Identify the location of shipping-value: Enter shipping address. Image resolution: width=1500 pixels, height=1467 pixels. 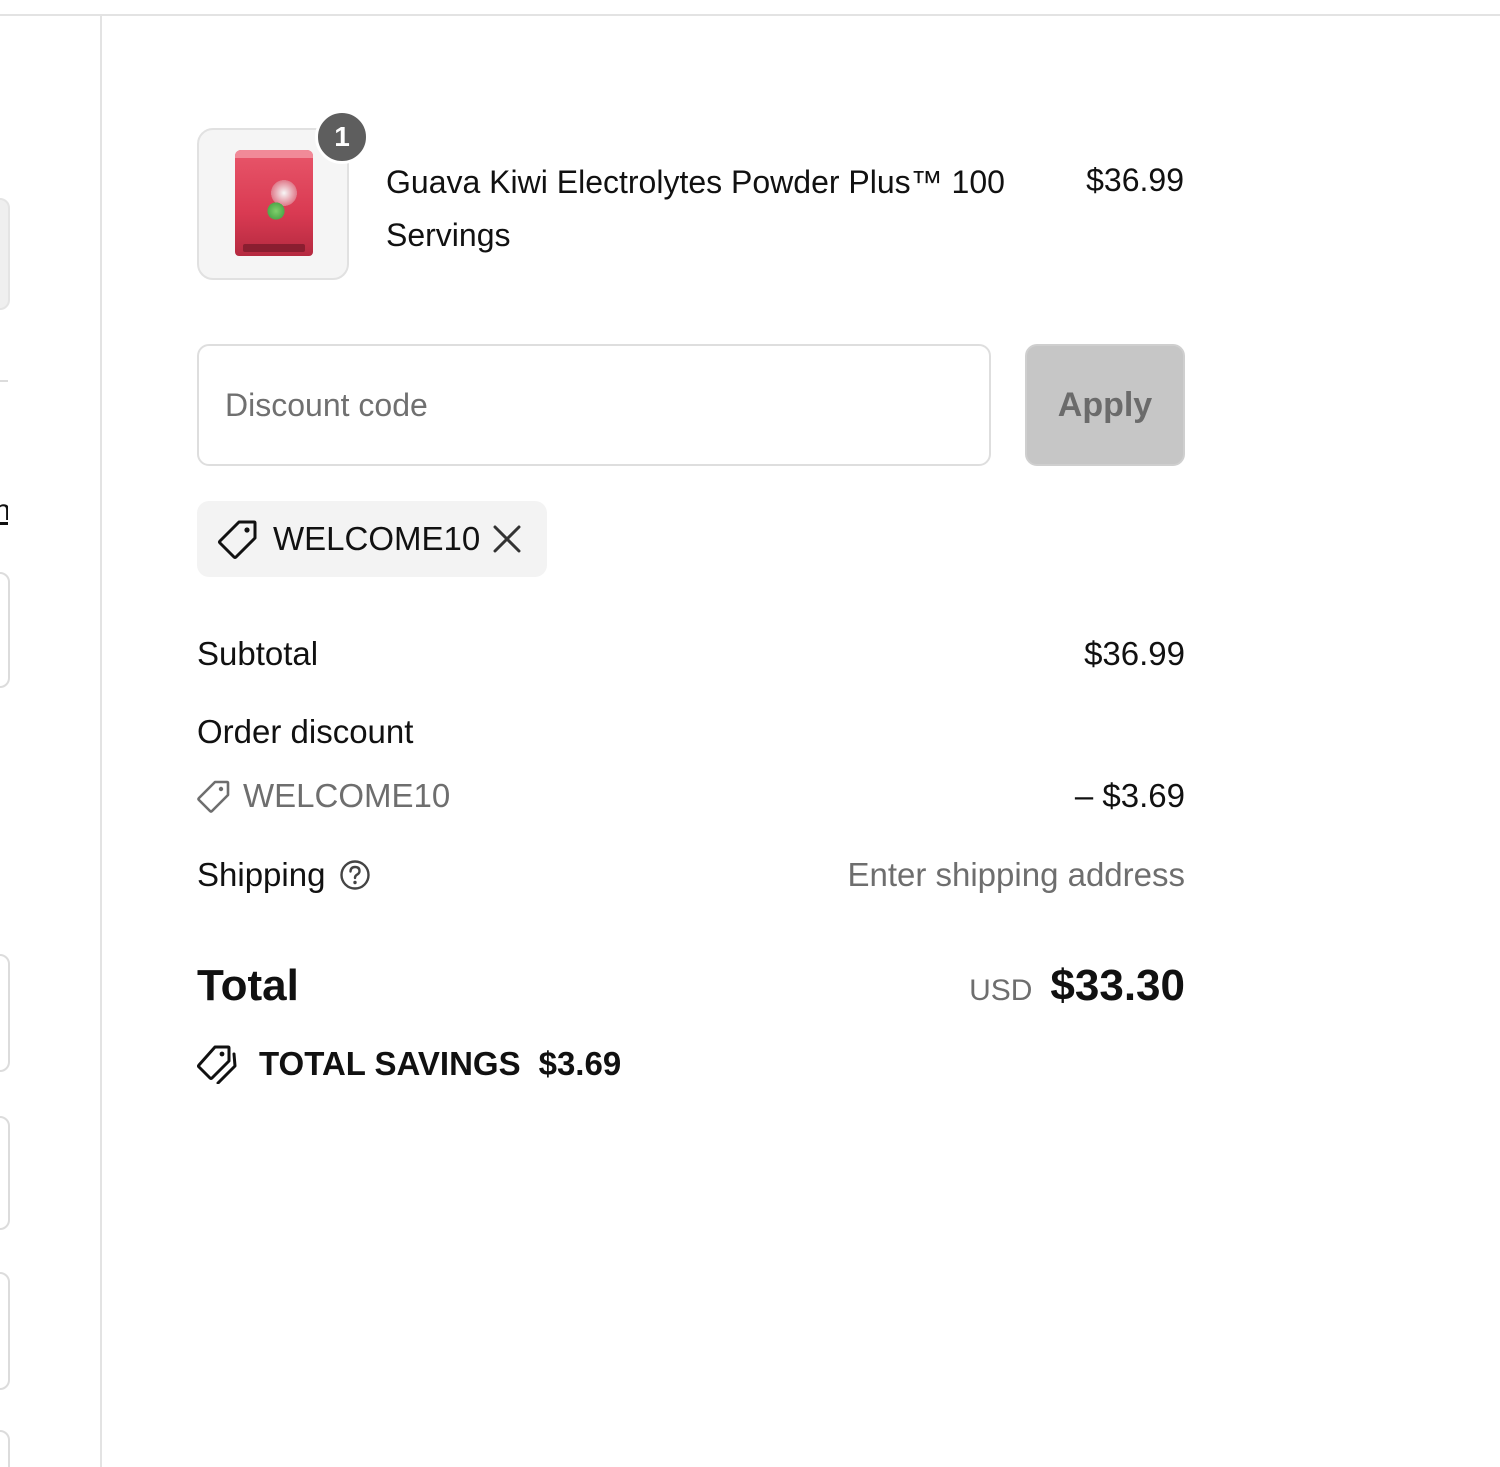
(1016, 874).